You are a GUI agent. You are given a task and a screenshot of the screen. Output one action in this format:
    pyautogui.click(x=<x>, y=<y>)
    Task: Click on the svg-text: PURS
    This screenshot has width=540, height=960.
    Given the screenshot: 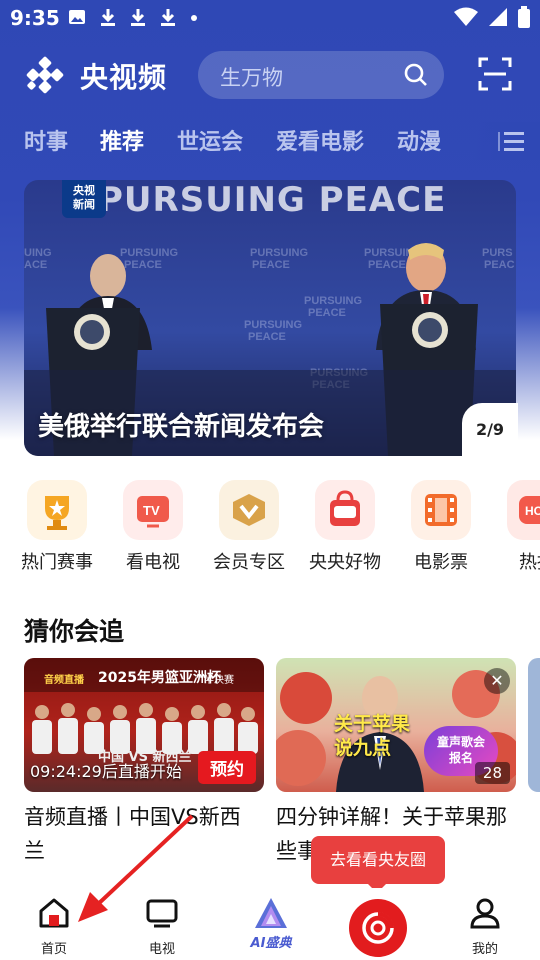 What is the action you would take?
    pyautogui.click(x=497, y=253)
    